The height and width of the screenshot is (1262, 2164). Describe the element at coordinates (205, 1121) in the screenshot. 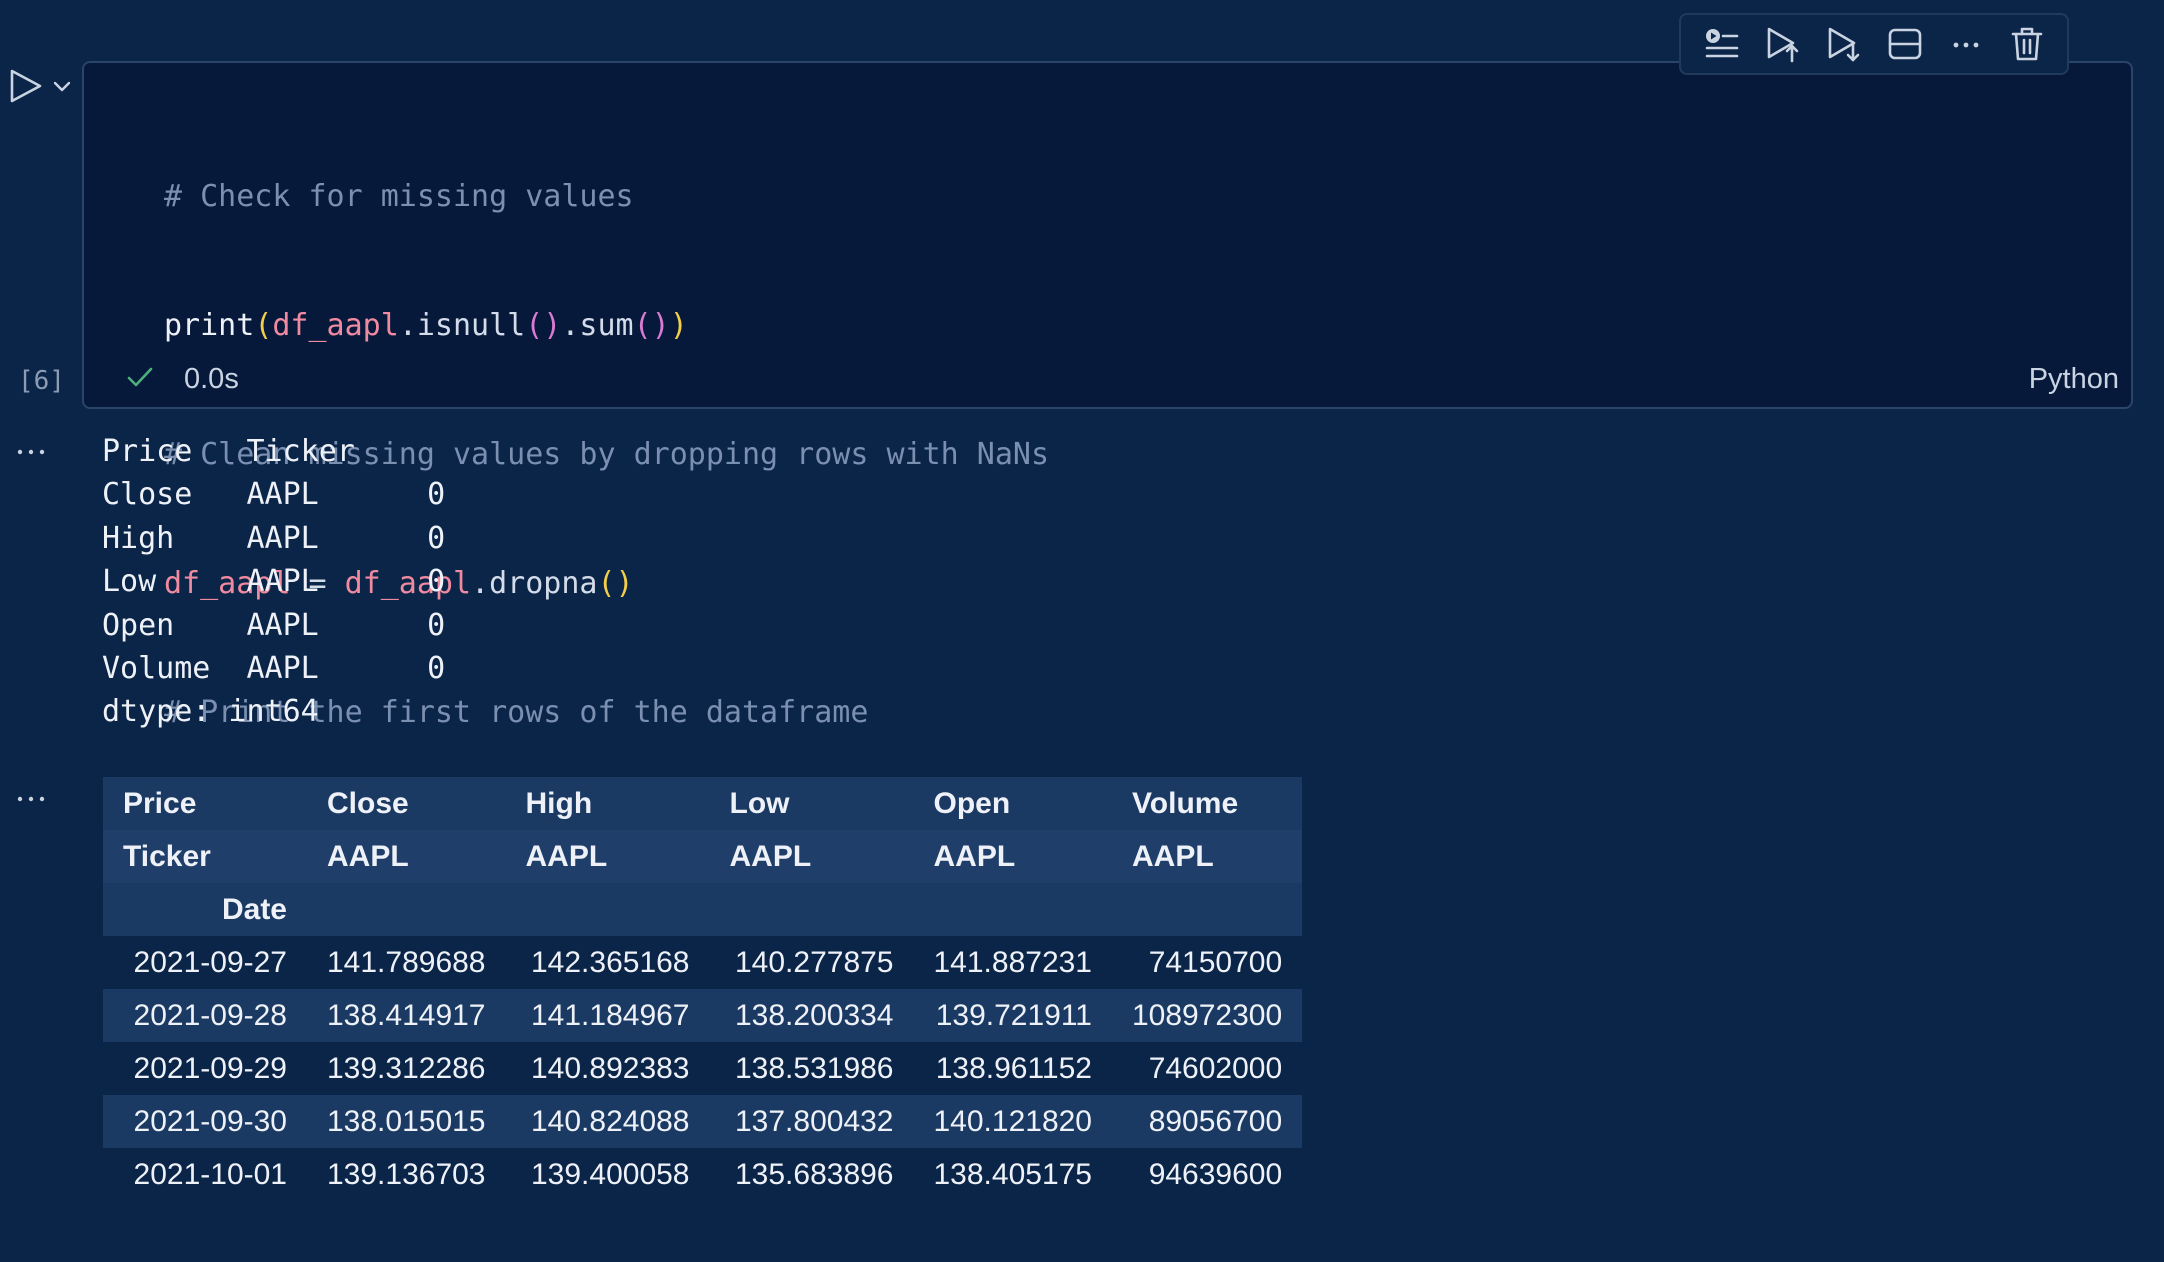

I see `index-cell: 2021-09-30` at that location.